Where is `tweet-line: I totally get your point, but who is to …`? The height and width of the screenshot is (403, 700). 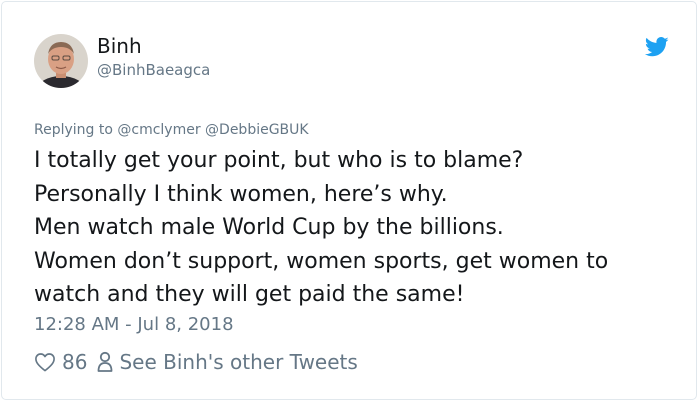 tweet-line: I totally get your point, but who is to … is located at coordinates (279, 160).